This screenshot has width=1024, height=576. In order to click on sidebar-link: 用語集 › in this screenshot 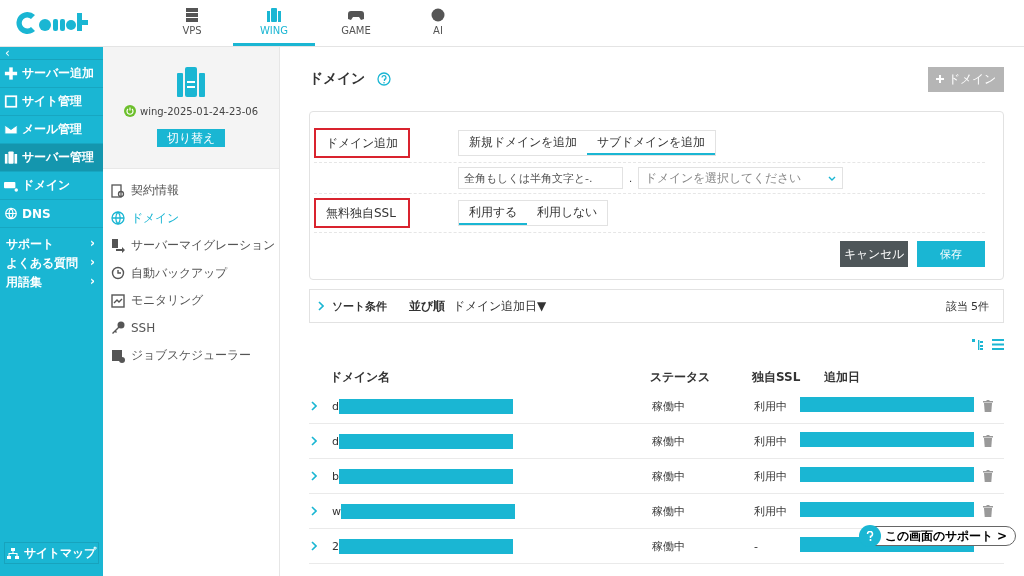, I will do `click(50, 282)`.